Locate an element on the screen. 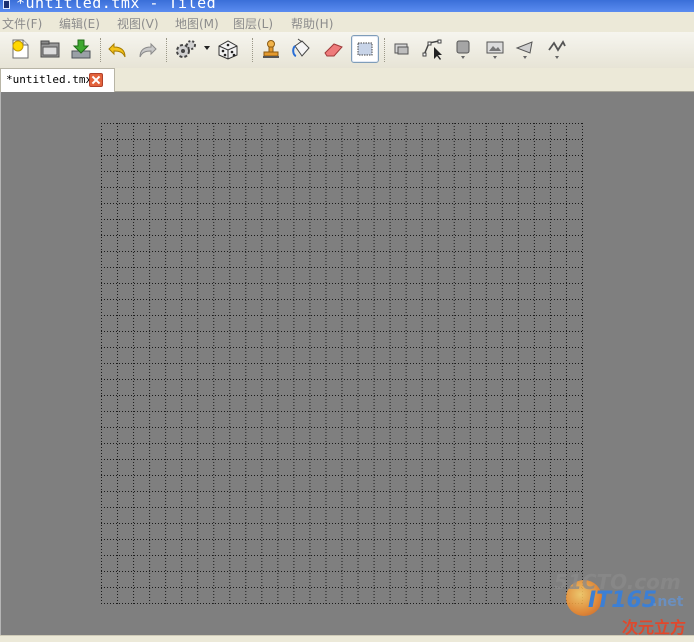 This screenshot has height=642, width=694. bucket-fill-icon is located at coordinates (301, 47).